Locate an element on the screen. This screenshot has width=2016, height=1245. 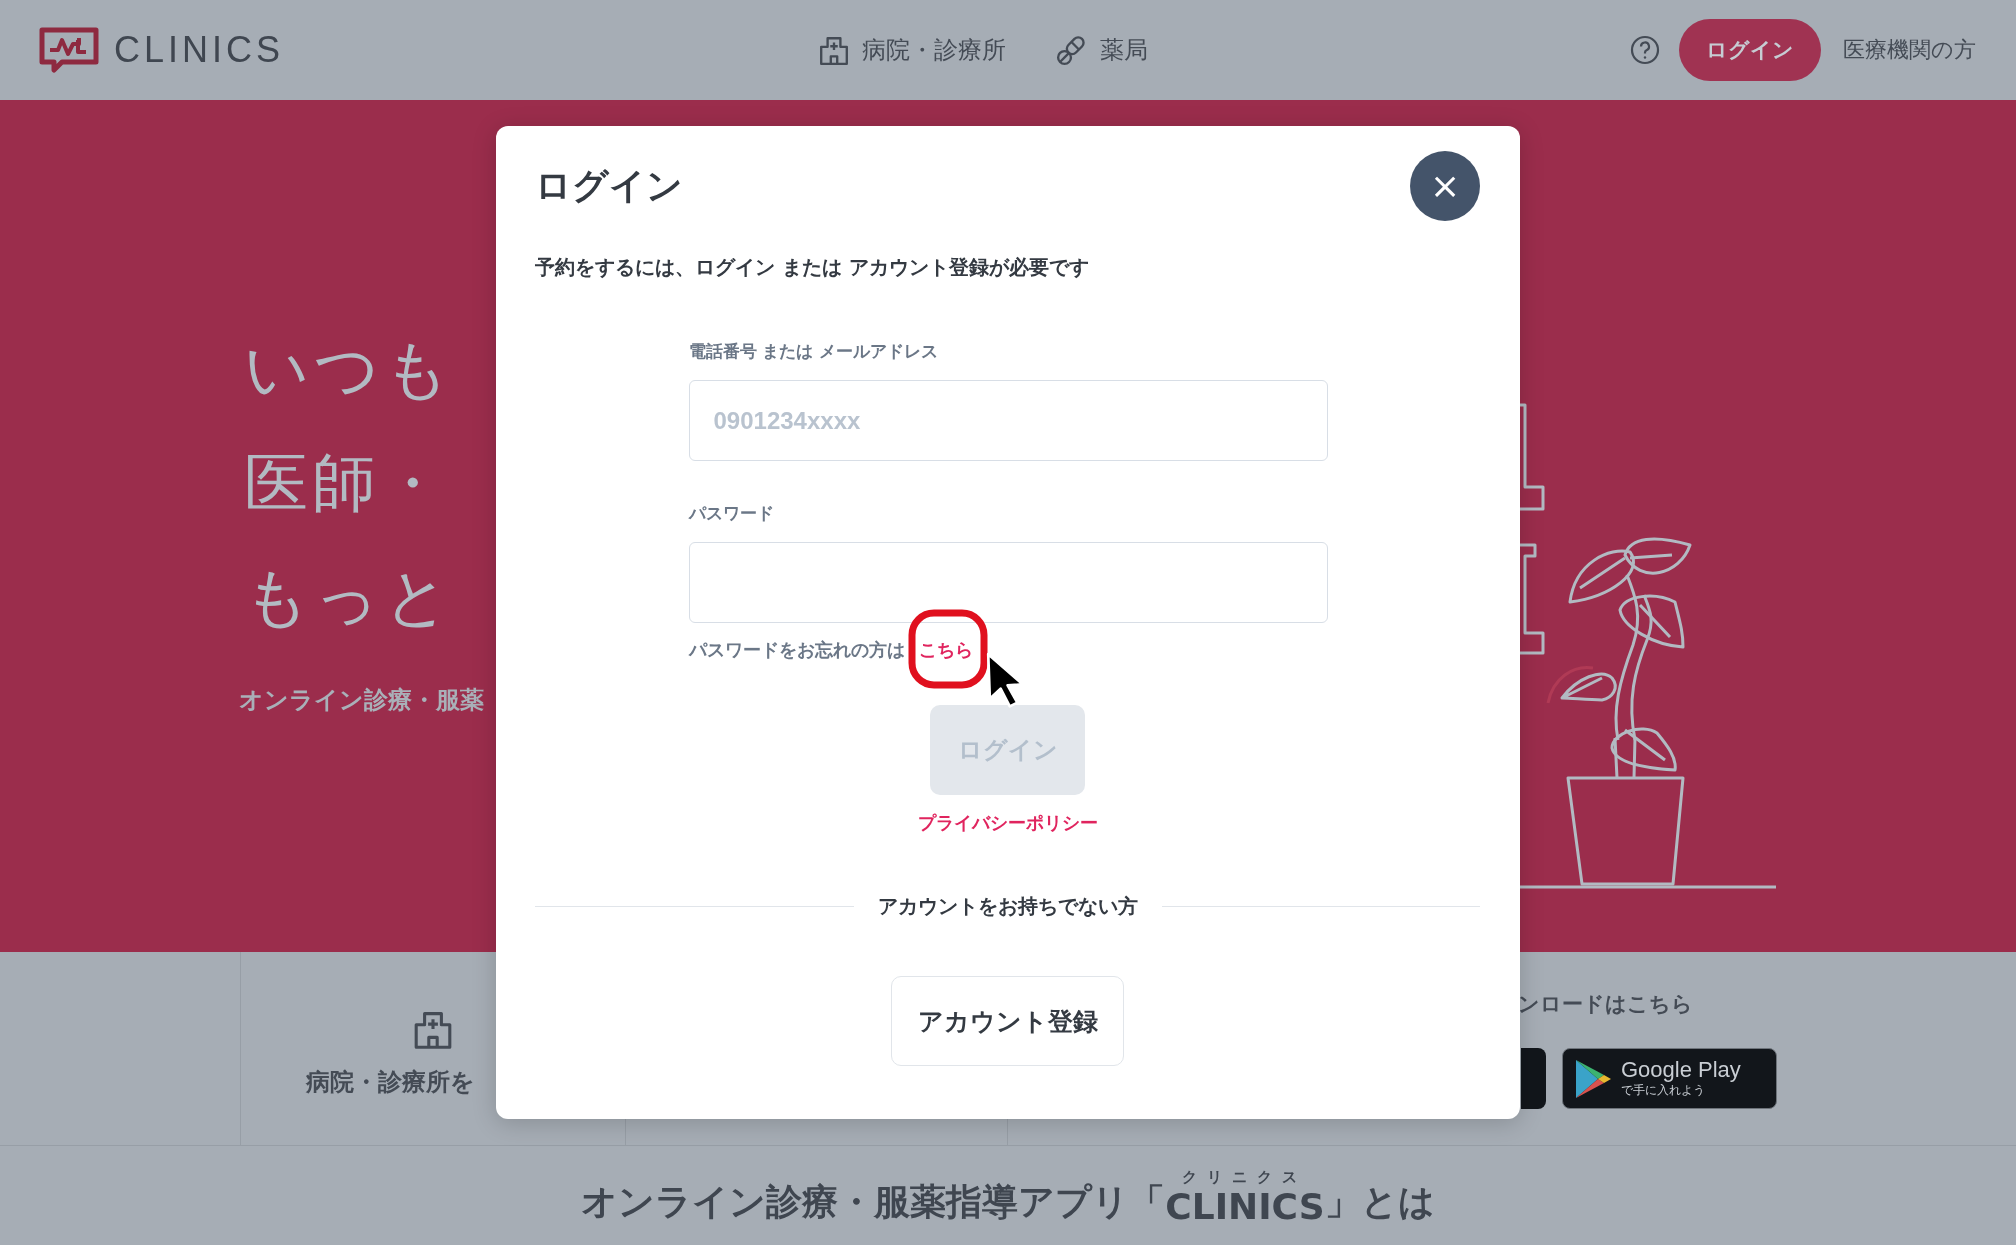
logo-text: CLINICS is located at coordinates (199, 50).